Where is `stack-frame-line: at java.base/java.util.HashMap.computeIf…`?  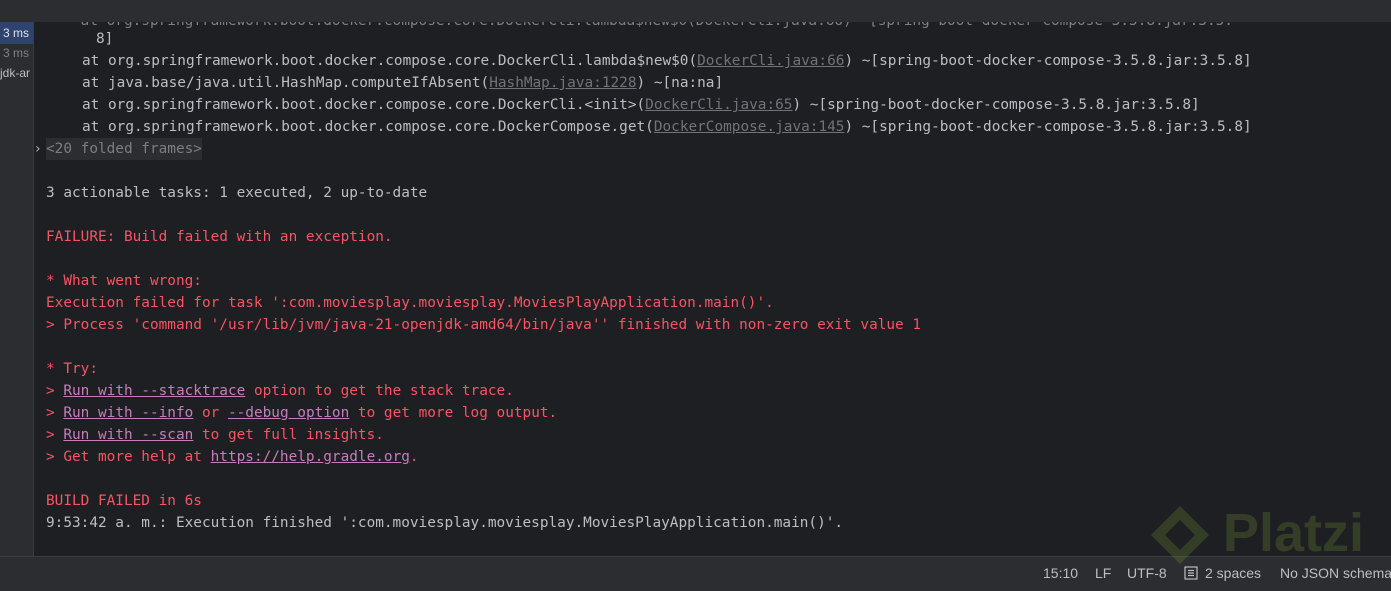 stack-frame-line: at java.base/java.util.HashMap.computeIf… is located at coordinates (403, 83).